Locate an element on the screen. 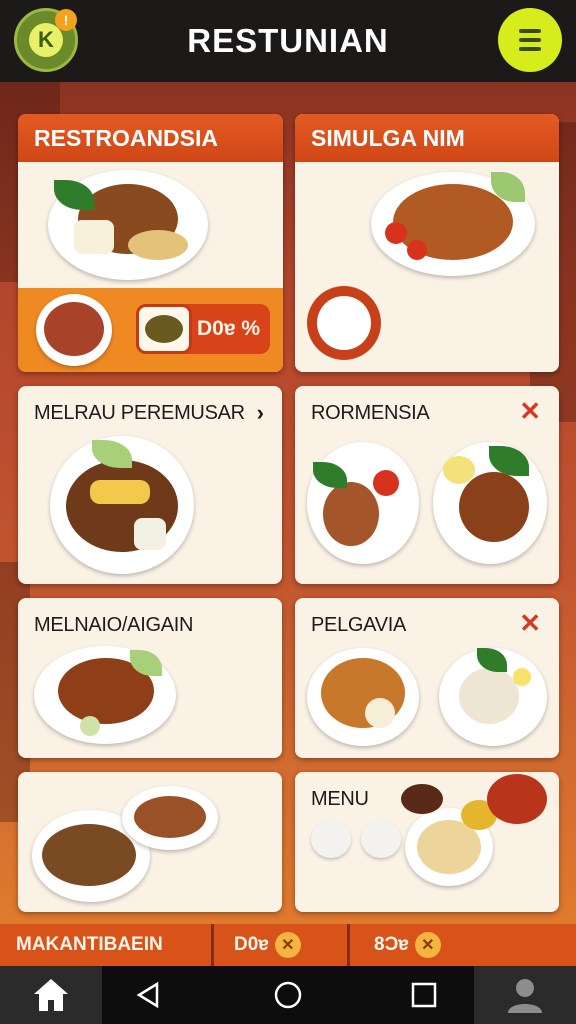  menu-card-3: MELRAU PEREMUSAR › is located at coordinates (150, 485).